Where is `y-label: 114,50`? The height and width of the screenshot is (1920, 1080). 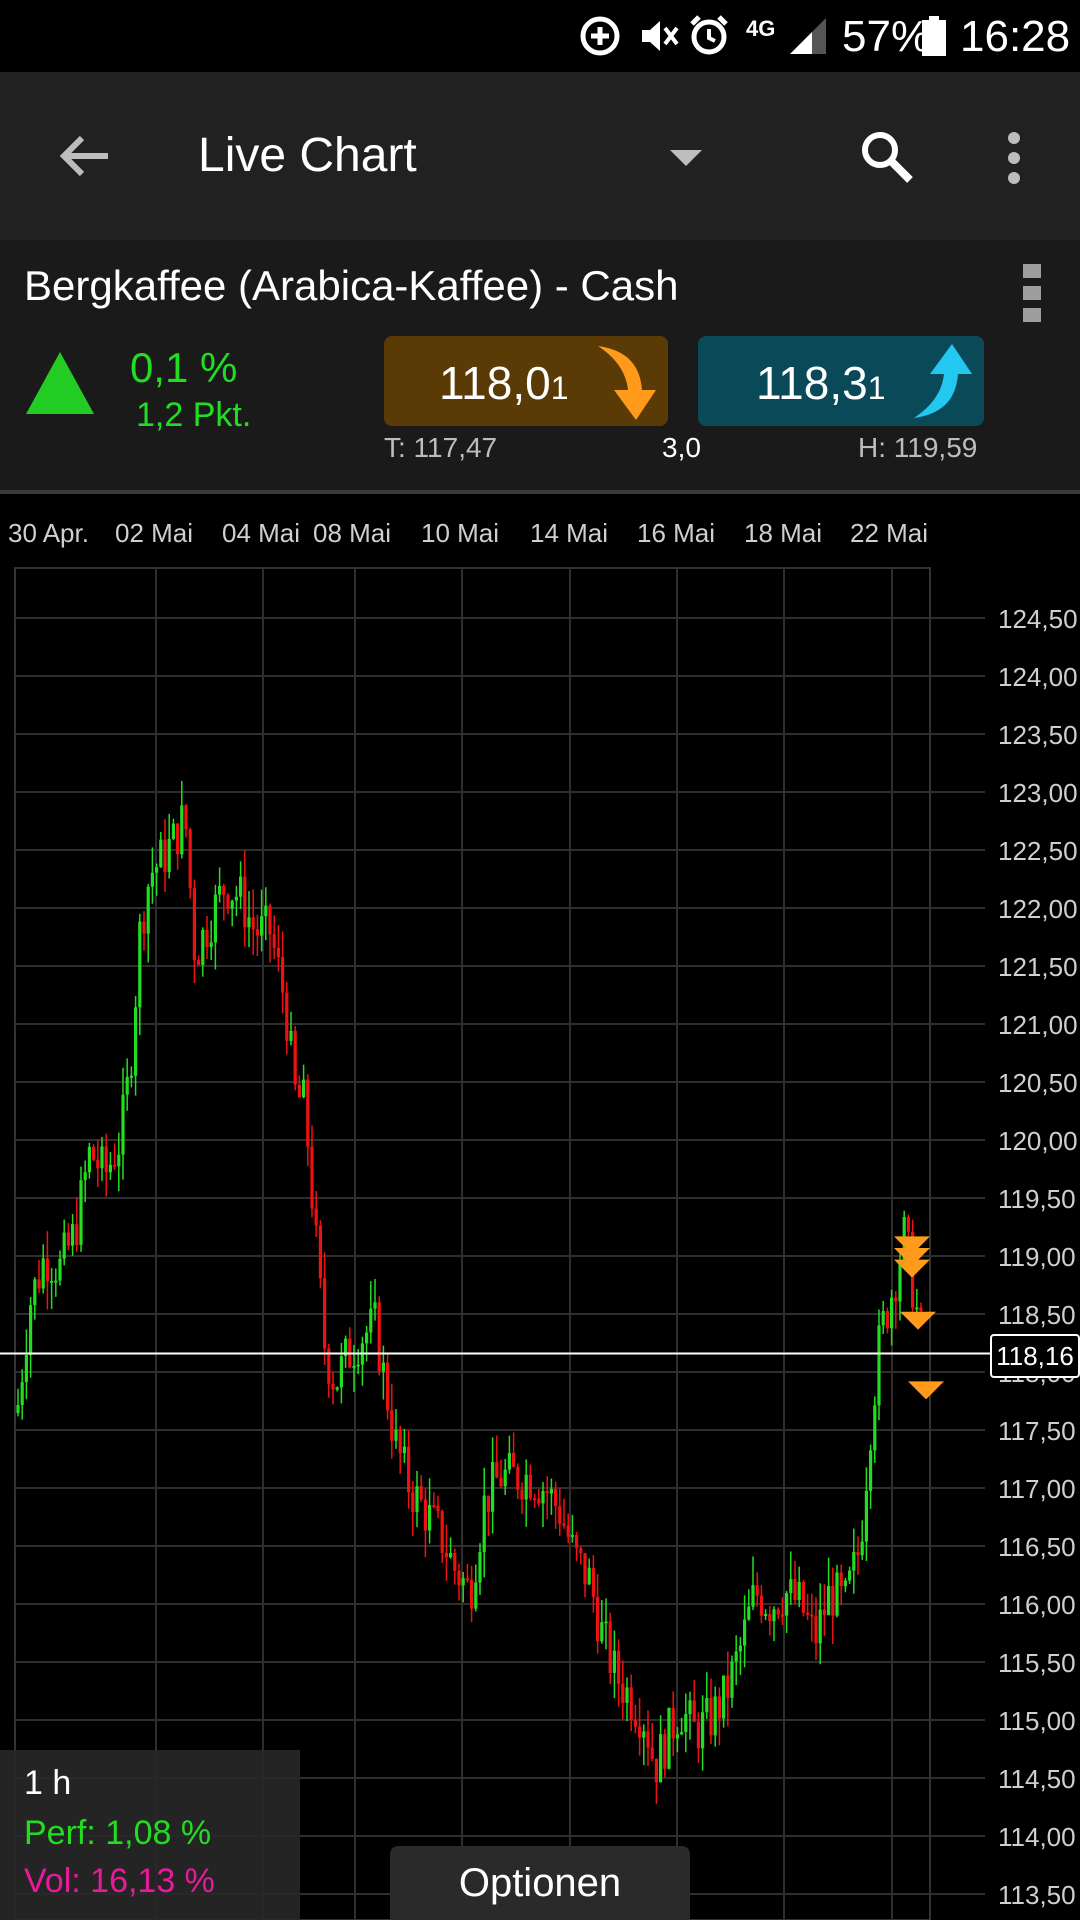
y-label: 114,50 is located at coordinates (1037, 1779).